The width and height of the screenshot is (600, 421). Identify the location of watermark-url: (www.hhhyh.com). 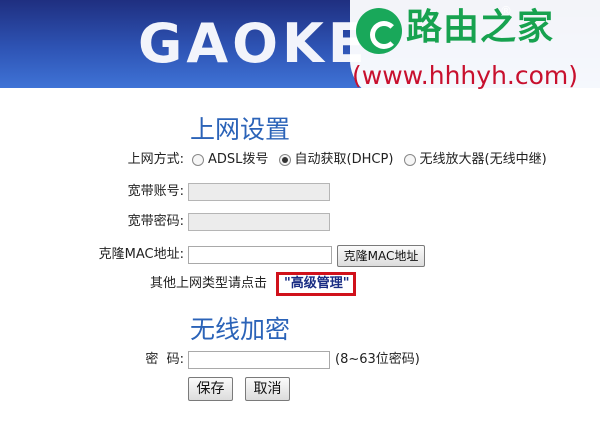
(465, 75).